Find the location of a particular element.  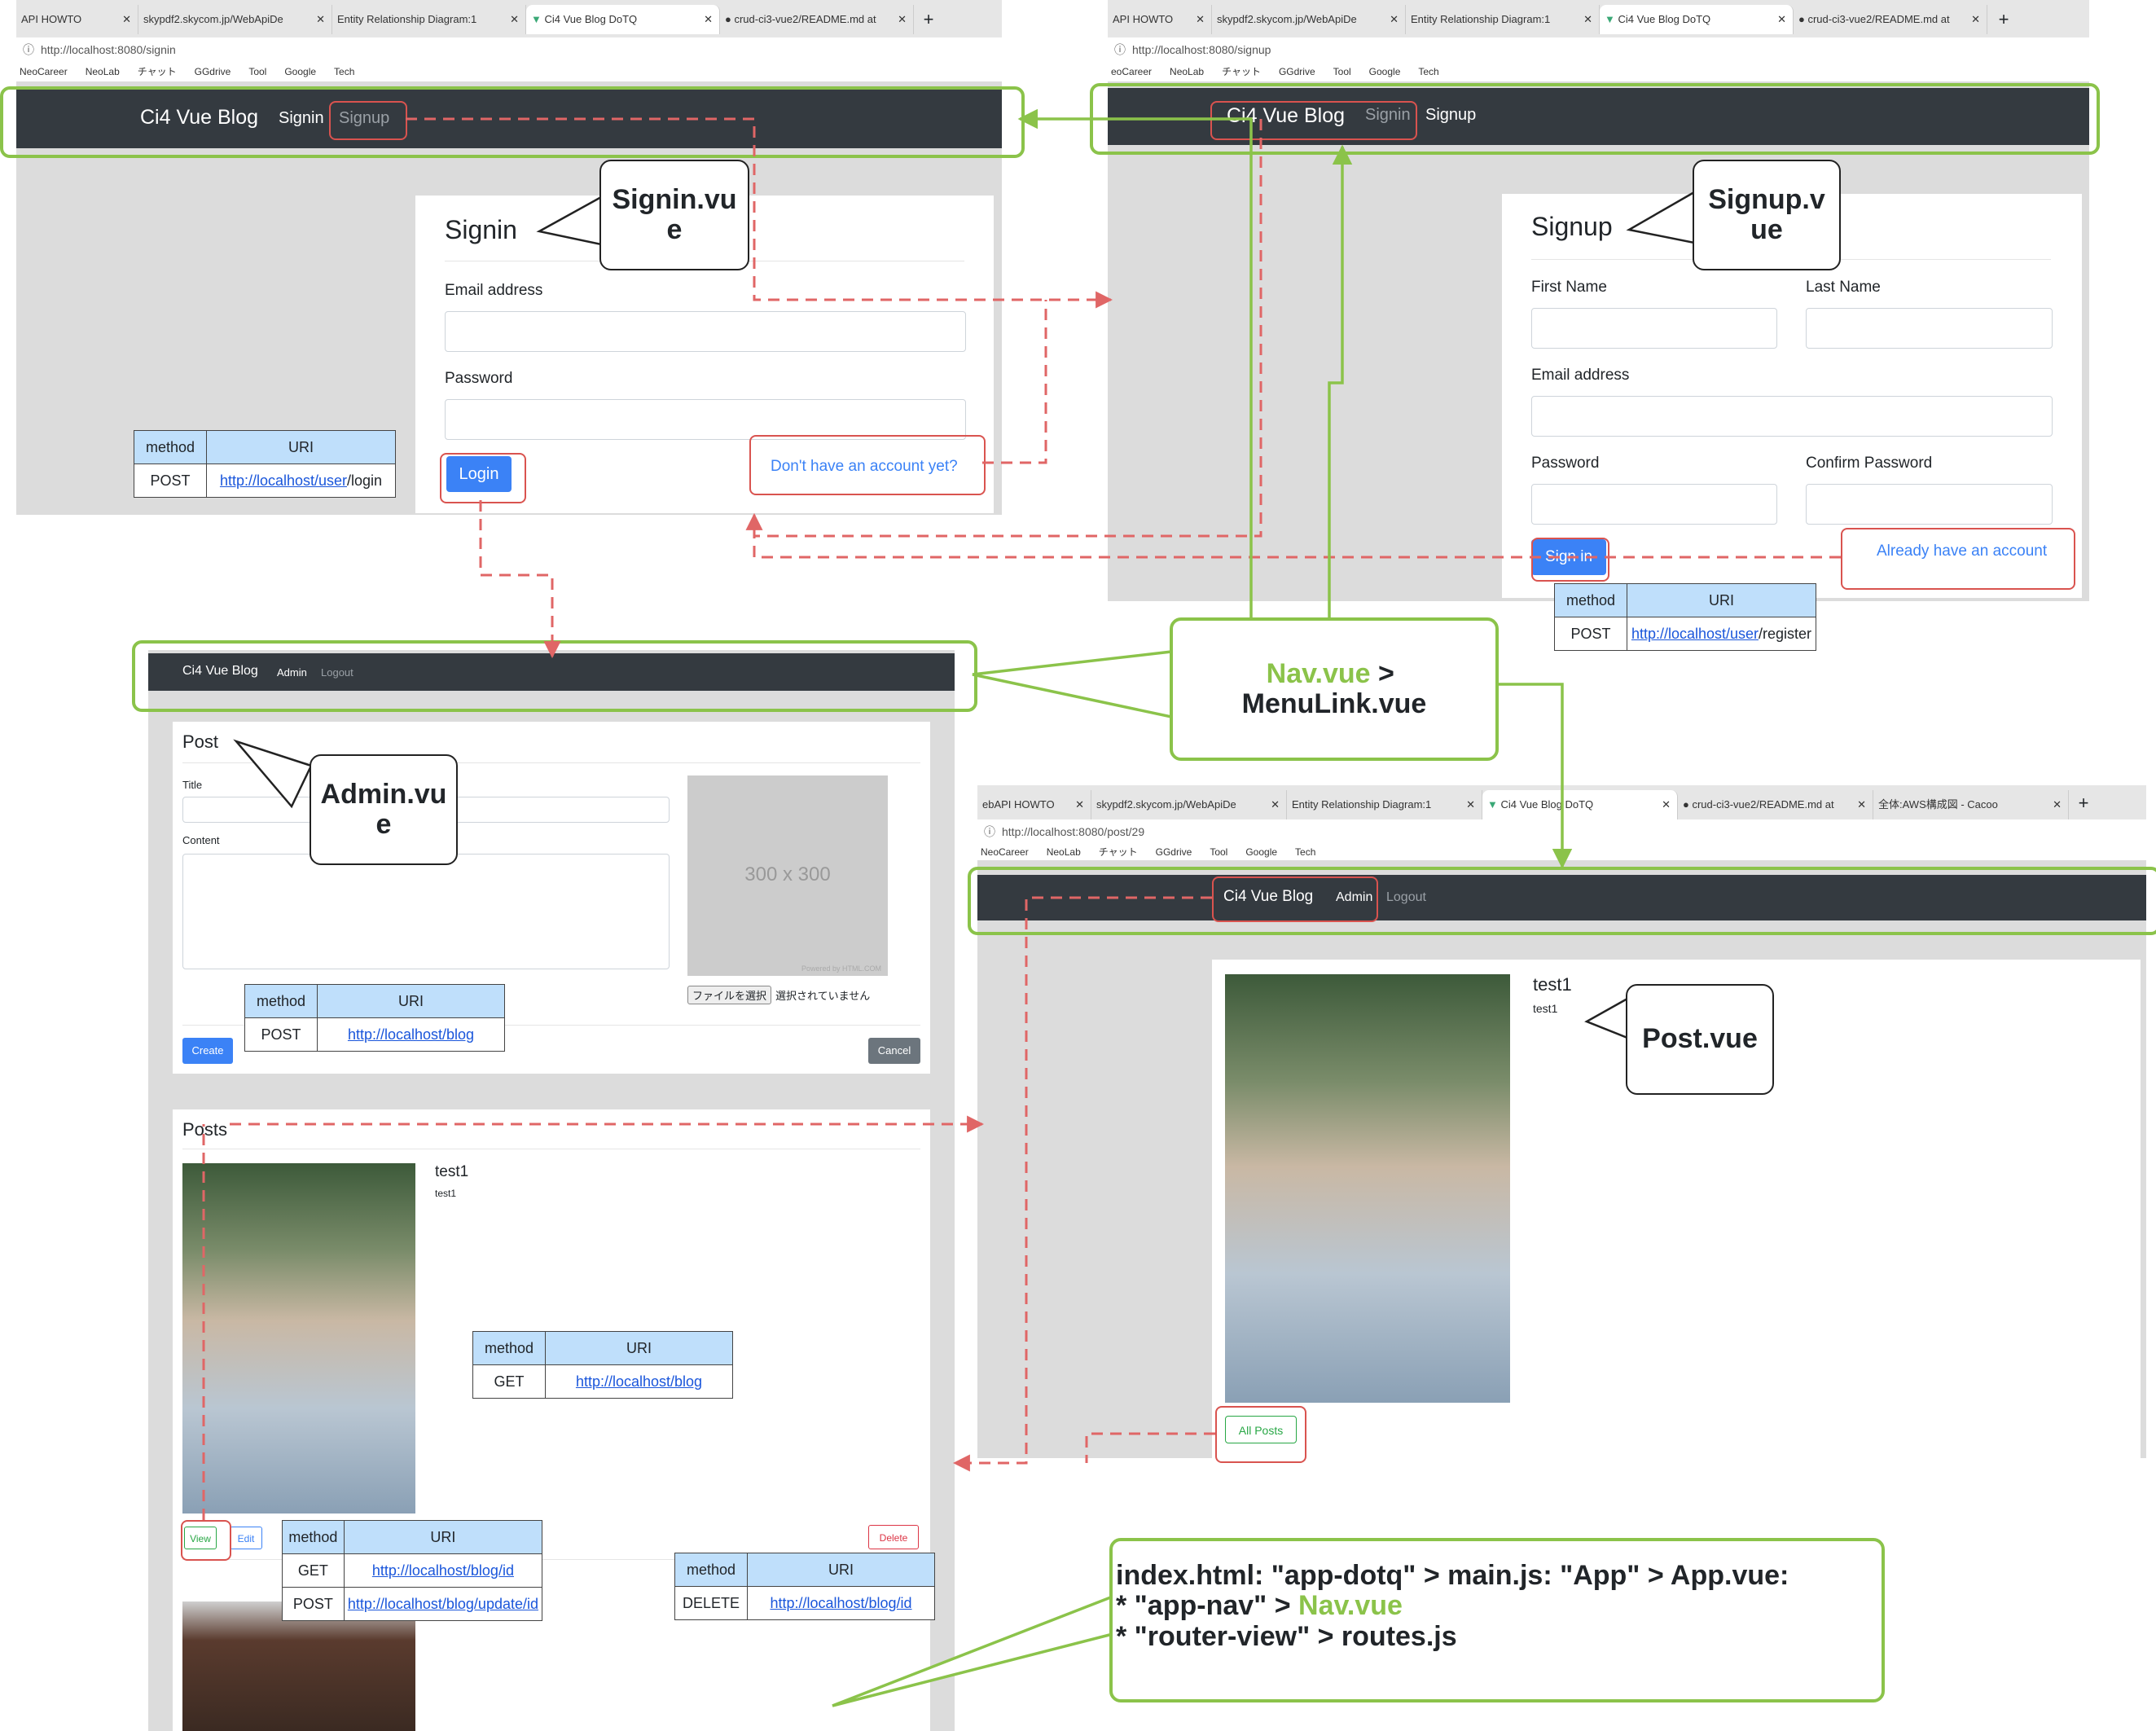

have-account-link: Already have an account is located at coordinates (1962, 551).